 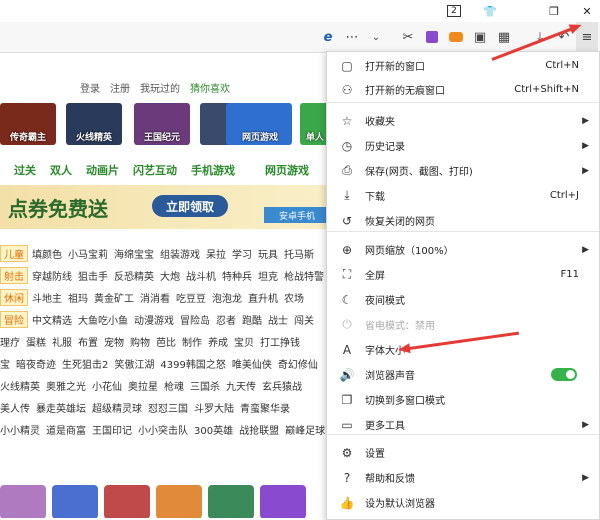 What do you see at coordinates (237, 275) in the screenshot?
I see `game-link: 特种兵` at bounding box center [237, 275].